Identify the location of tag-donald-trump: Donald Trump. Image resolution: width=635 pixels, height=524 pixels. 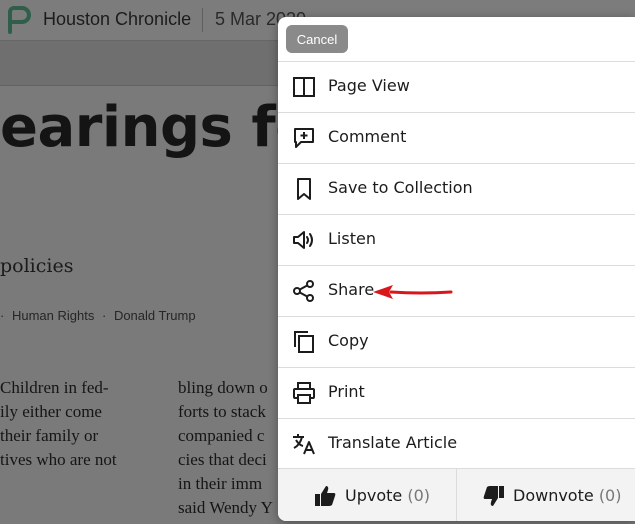
(155, 315).